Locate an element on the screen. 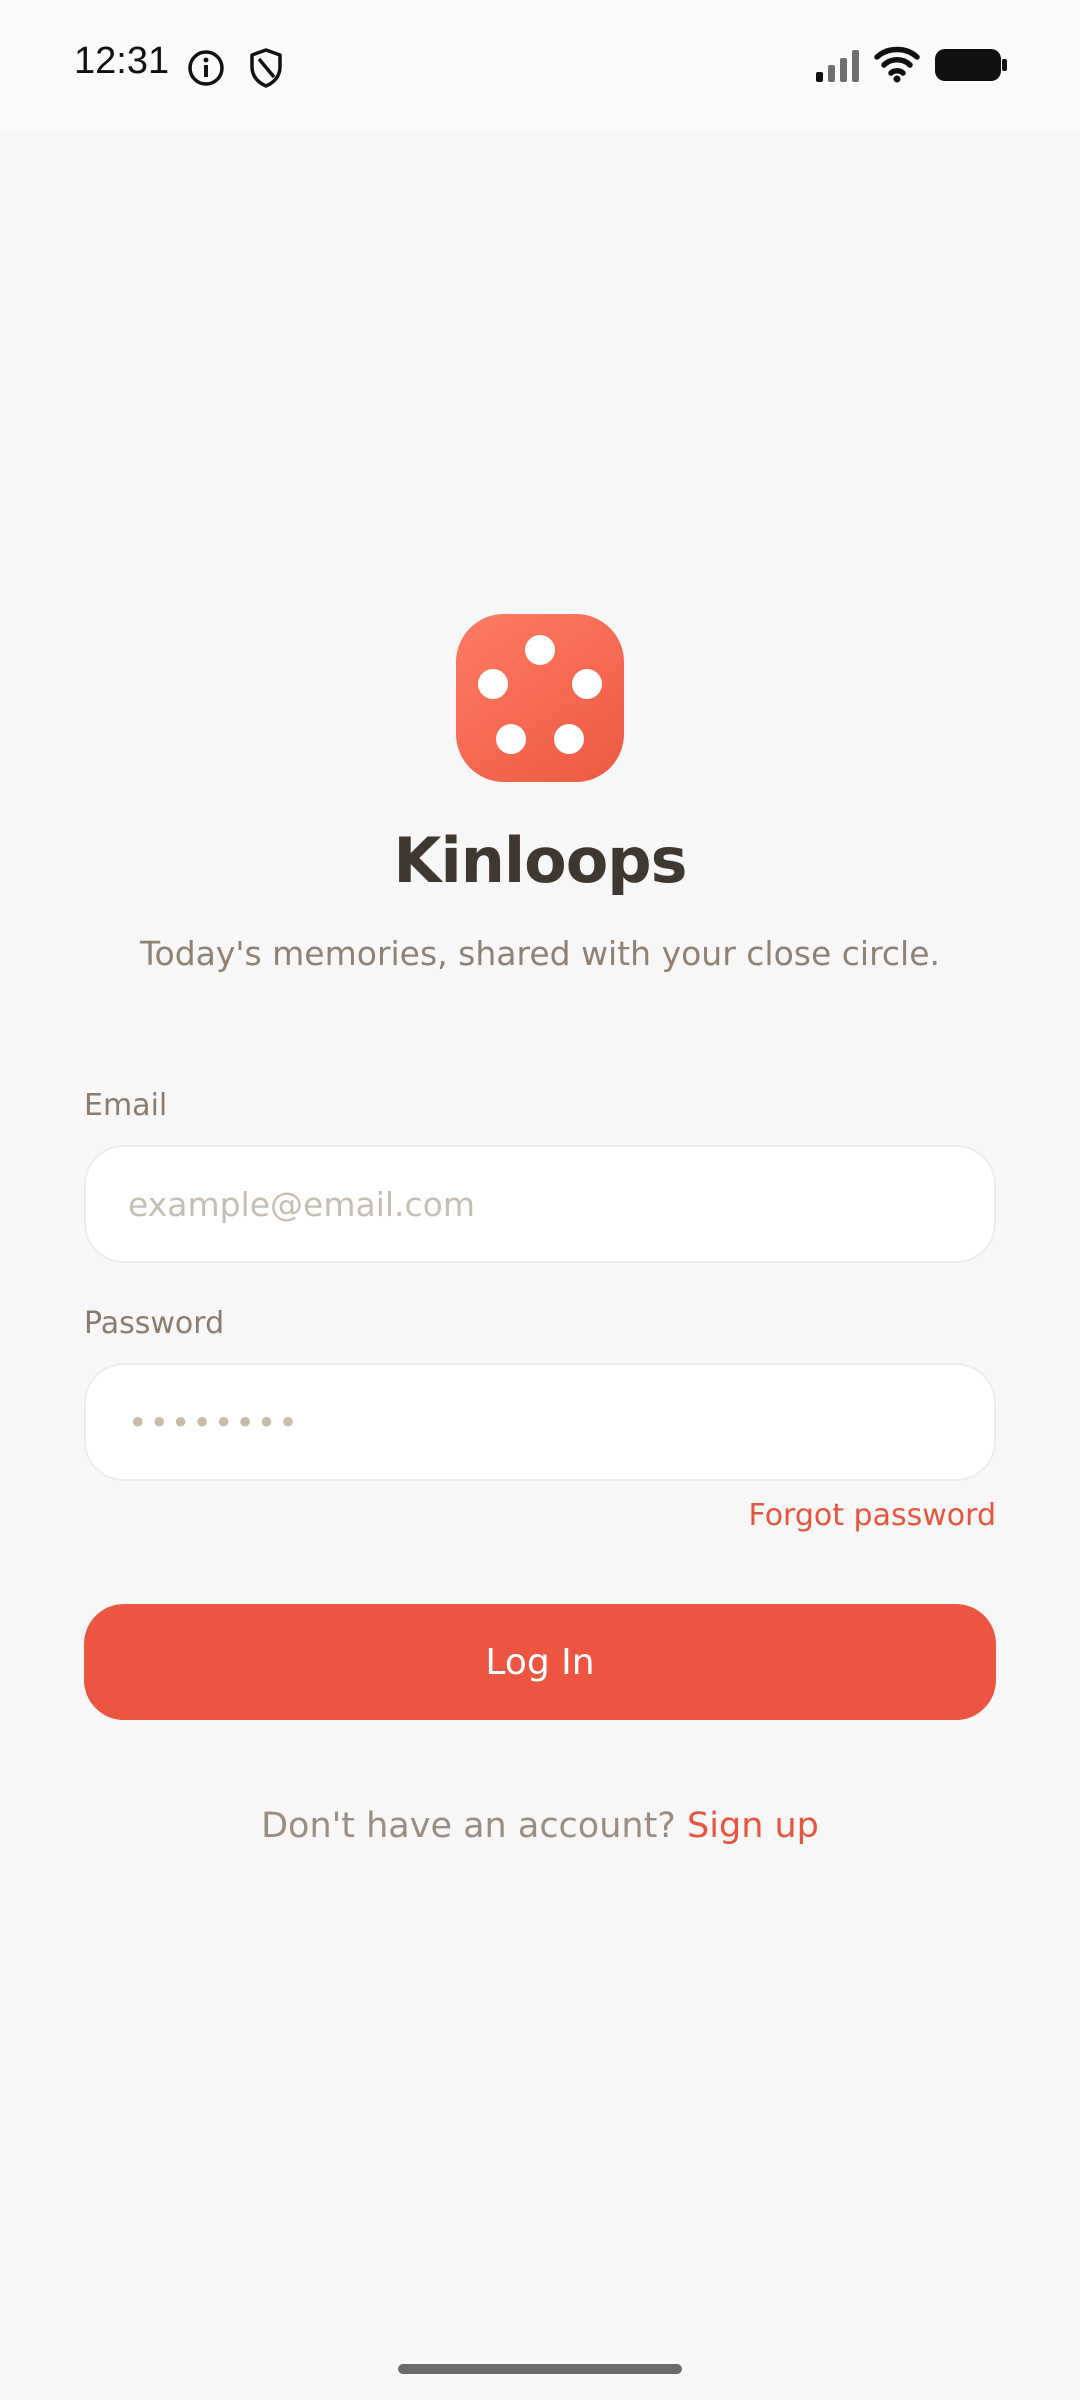 The width and height of the screenshot is (1080, 2400). status-bar: 12:31 is located at coordinates (540, 66).